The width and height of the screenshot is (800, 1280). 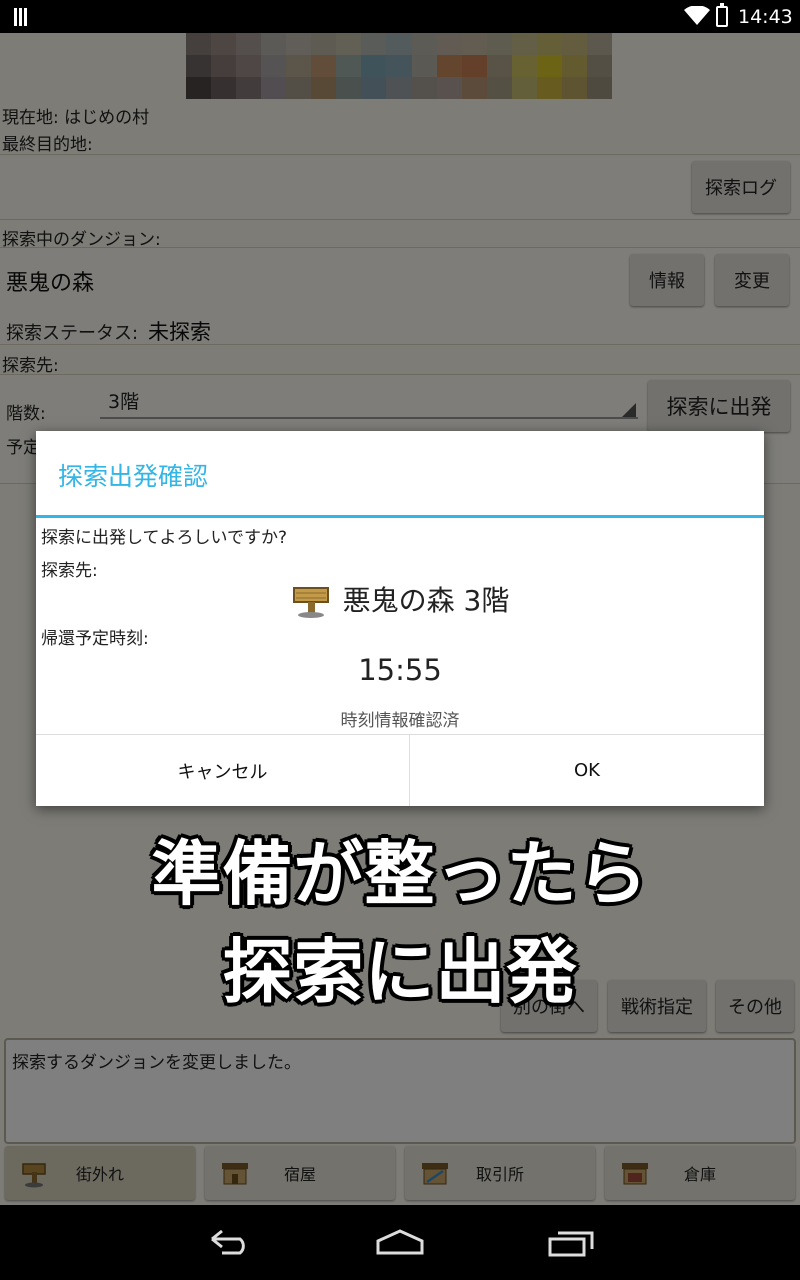 What do you see at coordinates (400, 16) in the screenshot?
I see `status-bar: 14:43` at bounding box center [400, 16].